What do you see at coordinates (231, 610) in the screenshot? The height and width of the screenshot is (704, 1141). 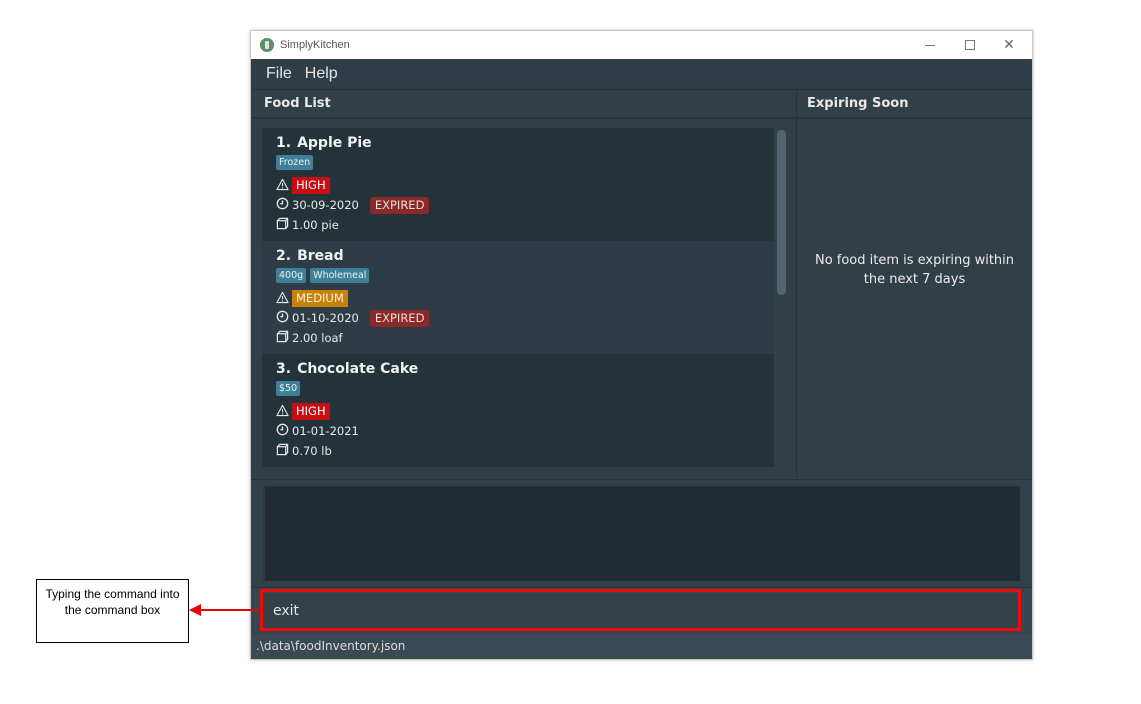 I see `annotation-arrow-line` at bounding box center [231, 610].